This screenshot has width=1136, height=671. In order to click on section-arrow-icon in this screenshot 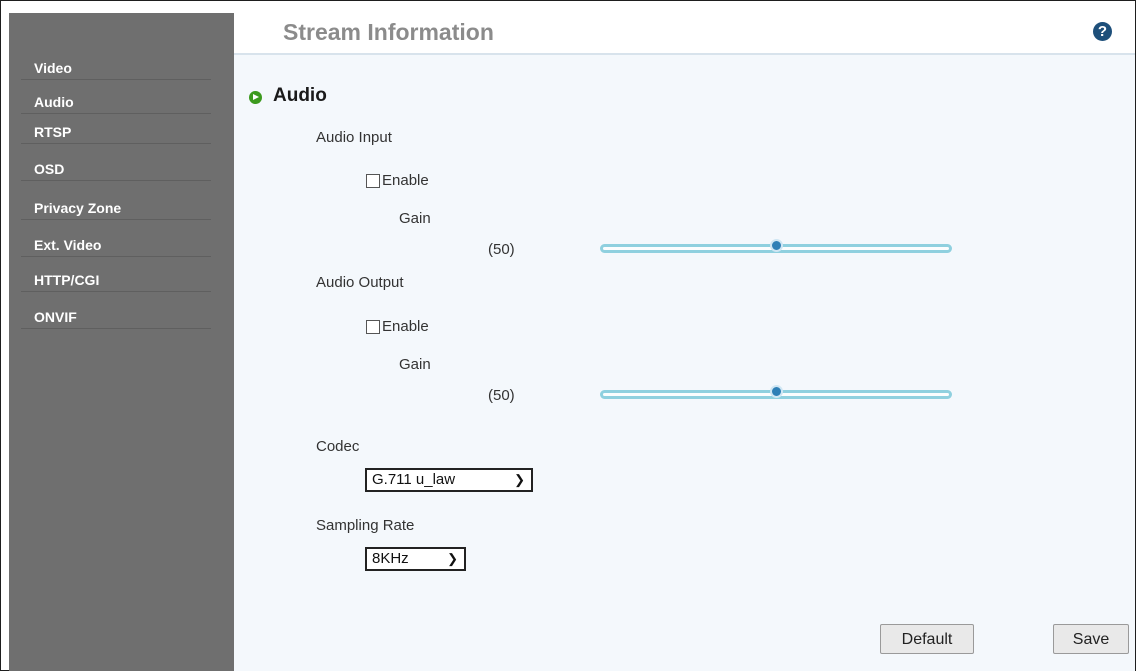, I will do `click(255, 97)`.